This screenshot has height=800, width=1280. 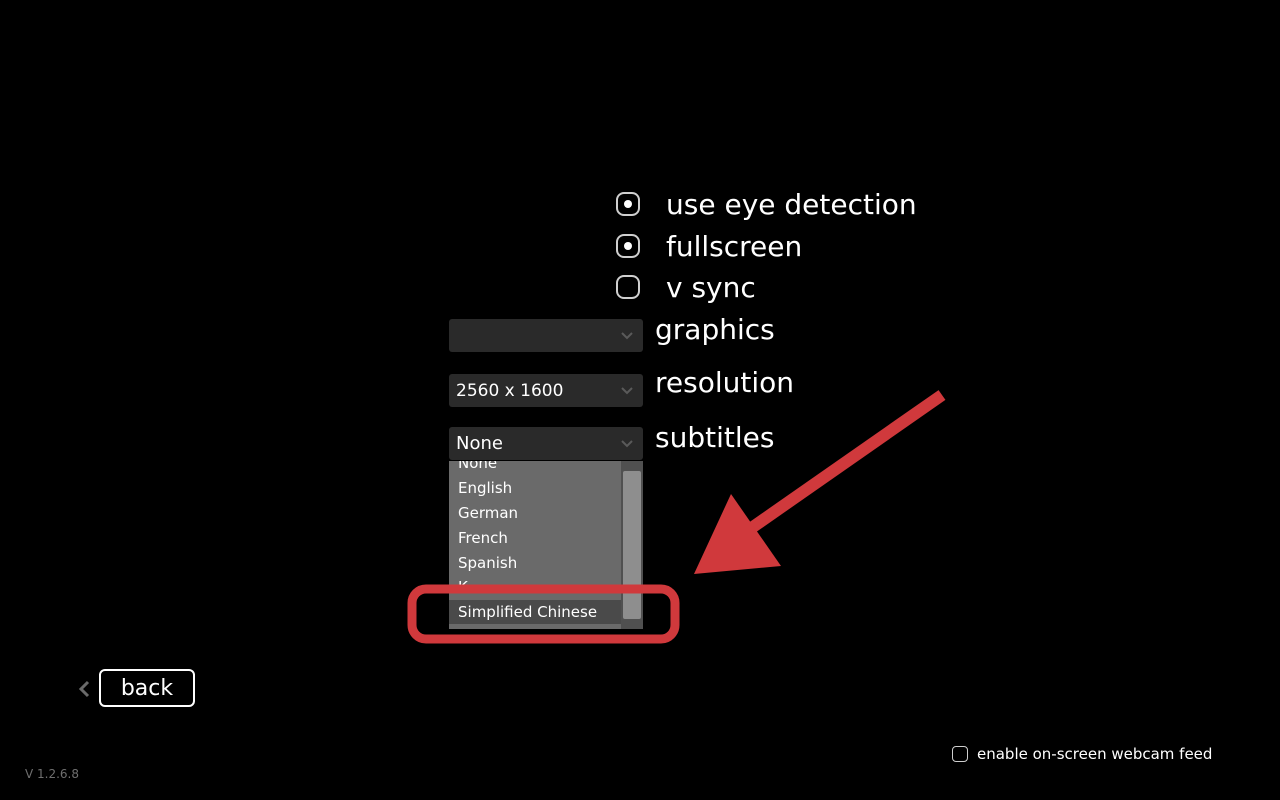 I want to click on resolution-select: 2560 x 1600, so click(x=546, y=390).